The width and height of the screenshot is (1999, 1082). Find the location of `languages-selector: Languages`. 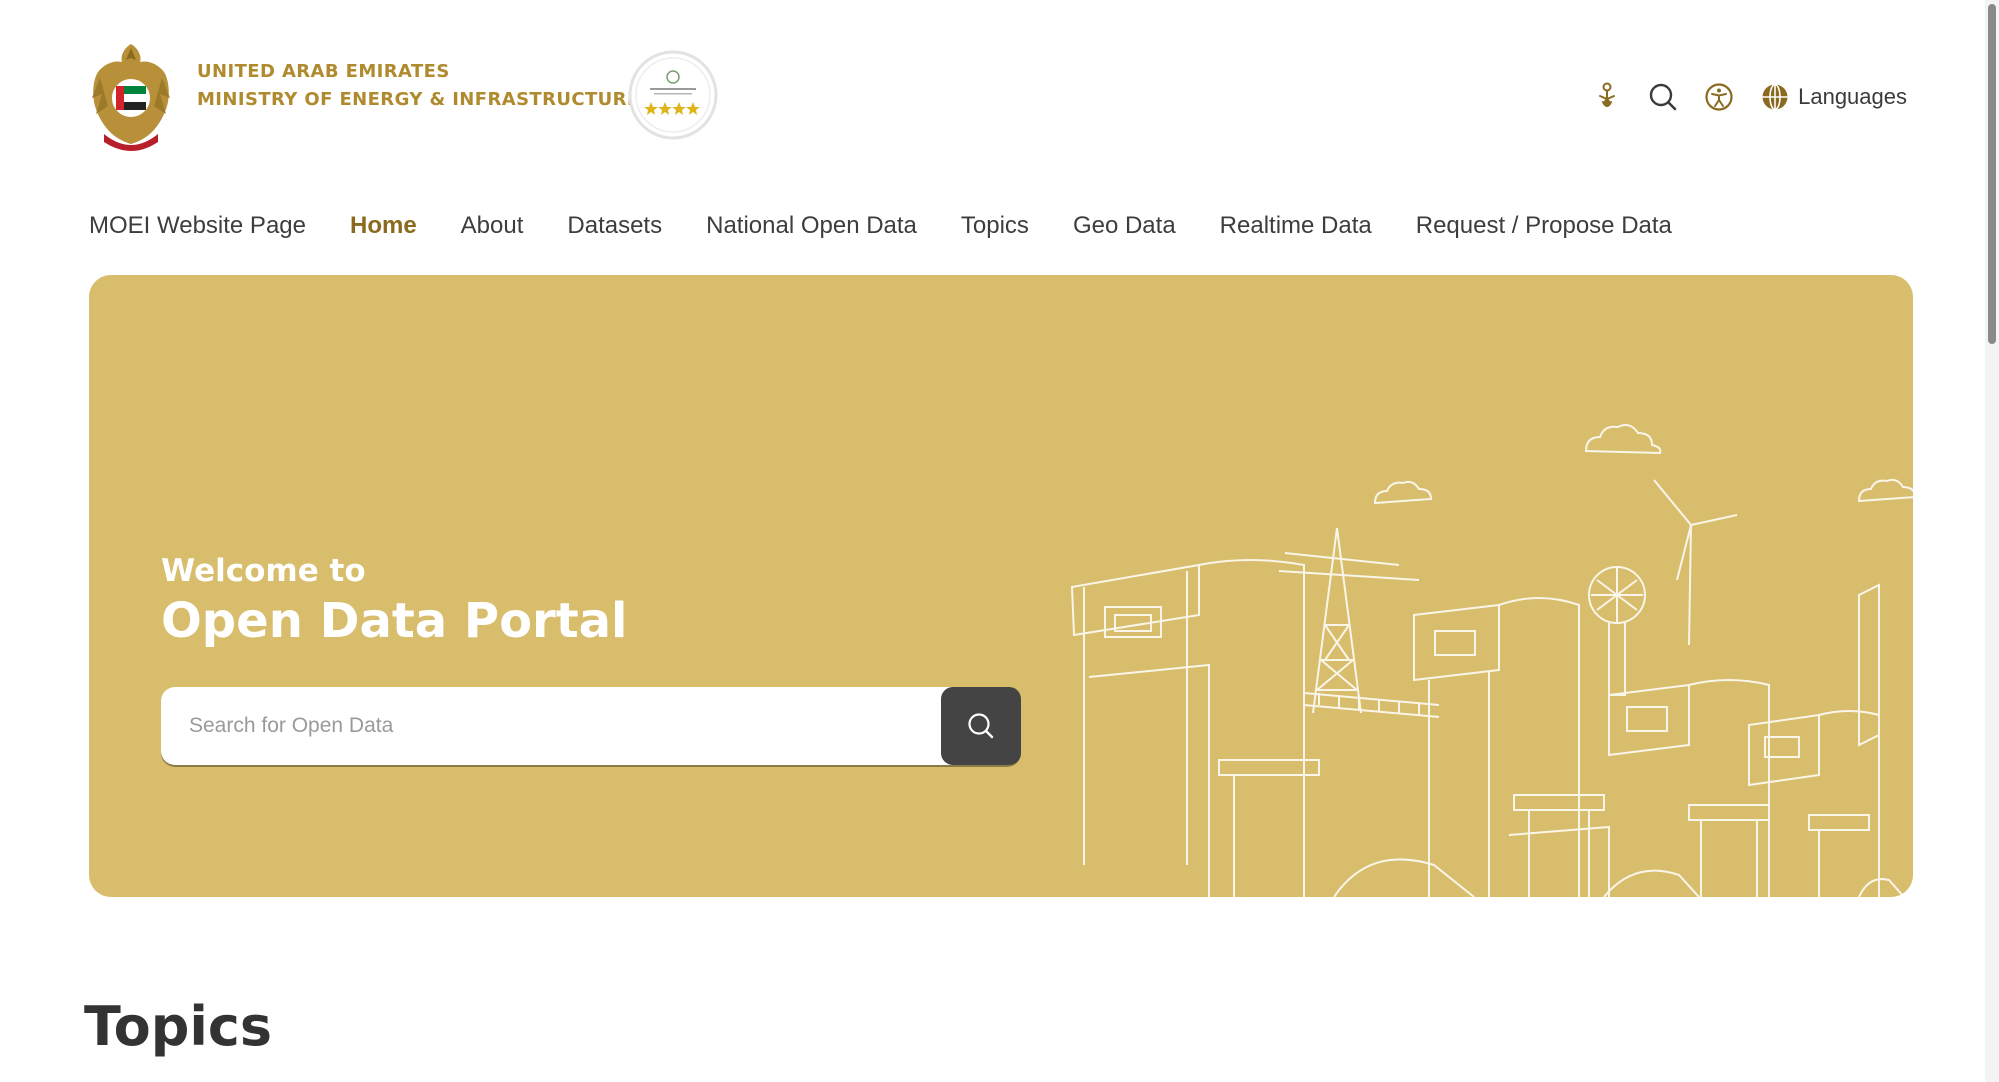

languages-selector: Languages is located at coordinates (1833, 97).